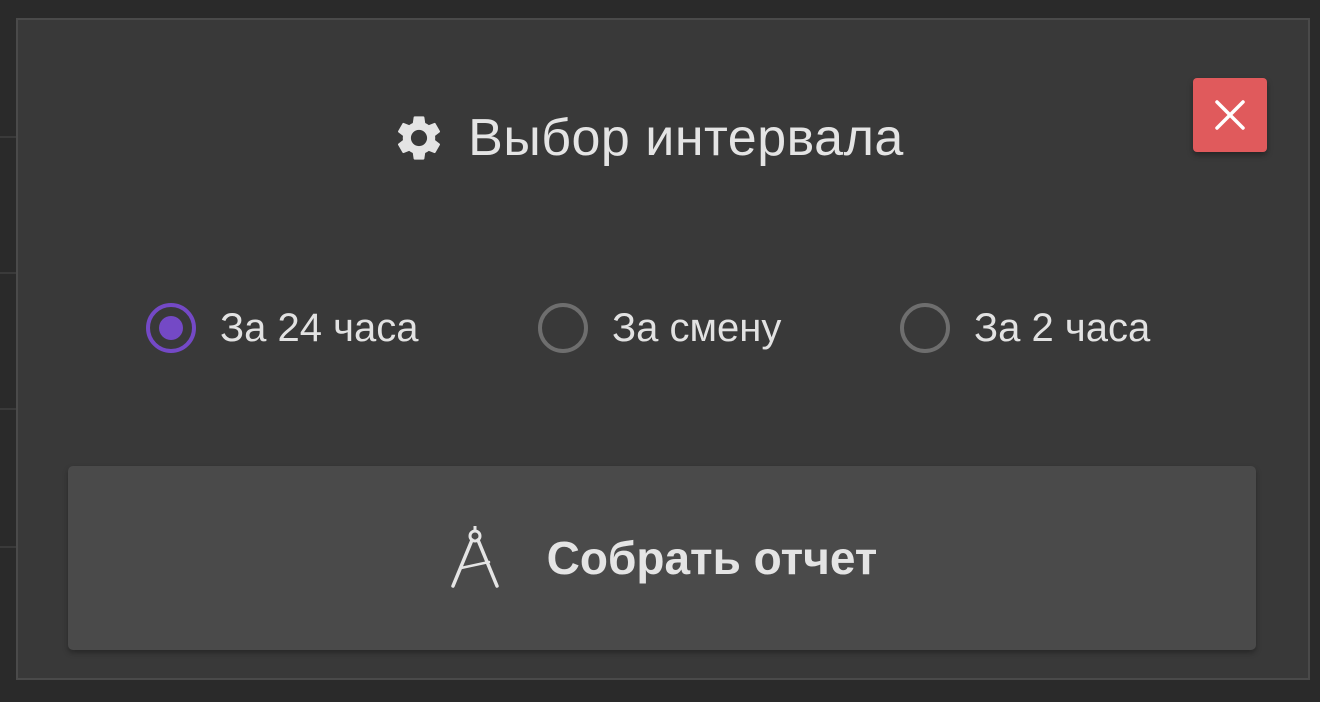 This screenshot has width=1320, height=702. What do you see at coordinates (697, 327) in the screenshot?
I see `radio-label: За смену` at bounding box center [697, 327].